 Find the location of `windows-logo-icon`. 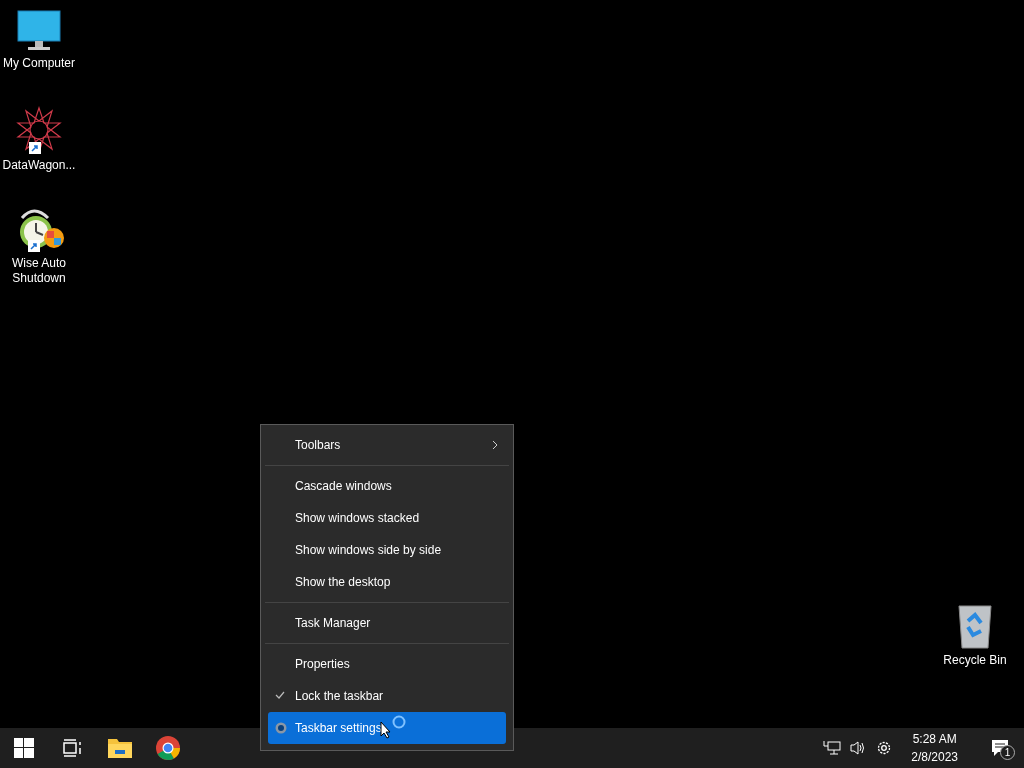

windows-logo-icon is located at coordinates (24, 748).